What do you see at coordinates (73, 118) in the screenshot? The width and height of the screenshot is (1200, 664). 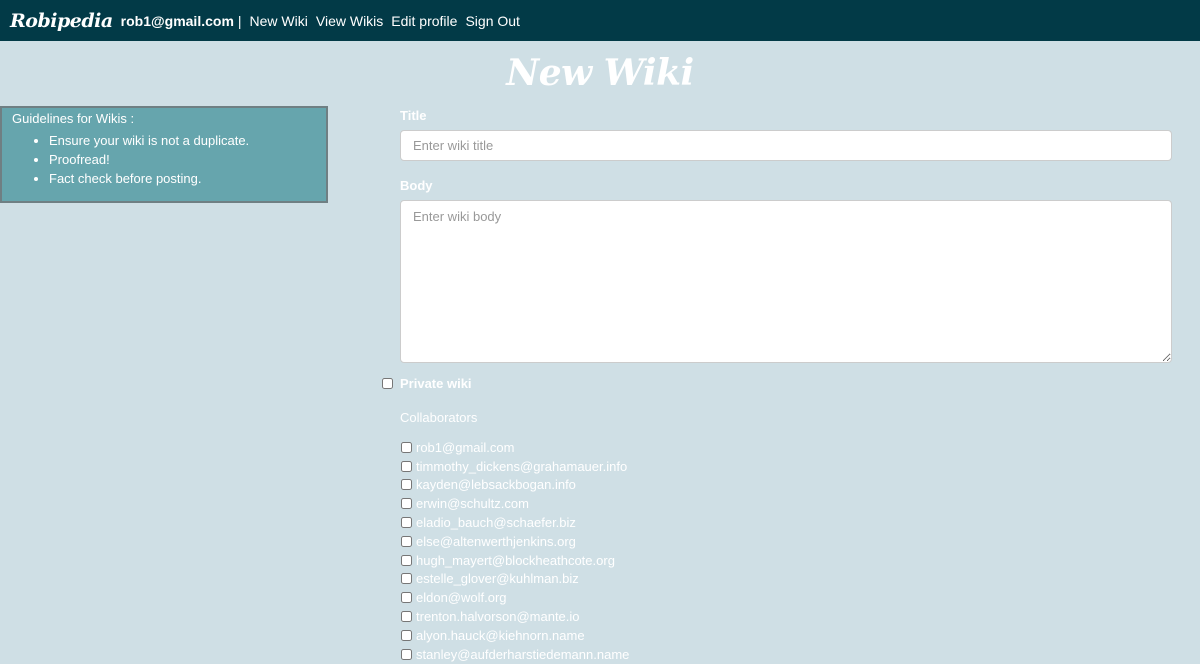 I see `guidelines-title: Guidelines for Wikis :` at bounding box center [73, 118].